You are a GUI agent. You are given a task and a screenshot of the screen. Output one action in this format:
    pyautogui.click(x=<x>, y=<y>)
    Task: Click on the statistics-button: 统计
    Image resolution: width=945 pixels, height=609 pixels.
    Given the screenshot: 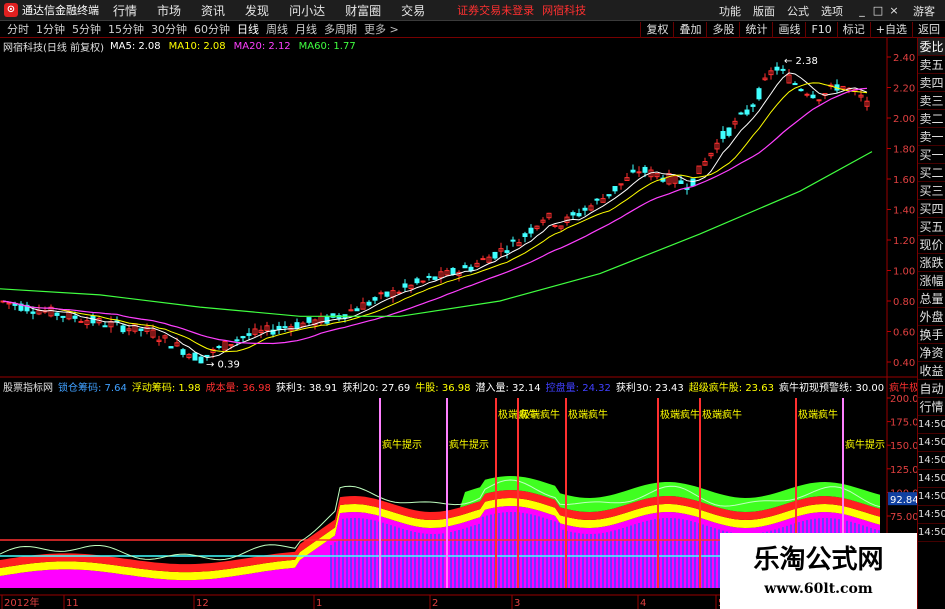 What is the action you would take?
    pyautogui.click(x=755, y=29)
    